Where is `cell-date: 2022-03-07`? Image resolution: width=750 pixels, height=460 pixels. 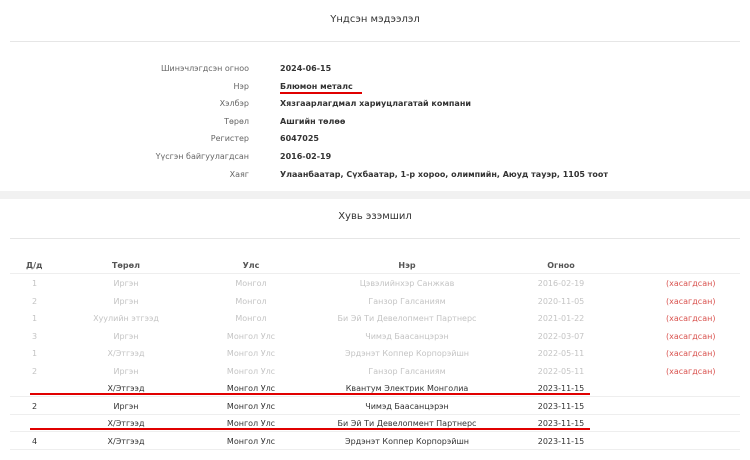
cell-date: 2022-03-07 is located at coordinates (561, 336).